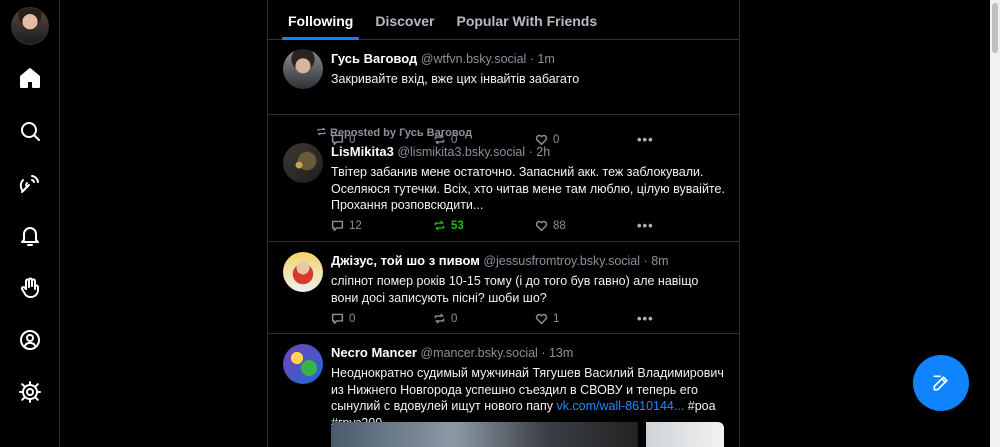  Describe the element at coordinates (545, 59) in the screenshot. I see `post-time: 1m` at that location.